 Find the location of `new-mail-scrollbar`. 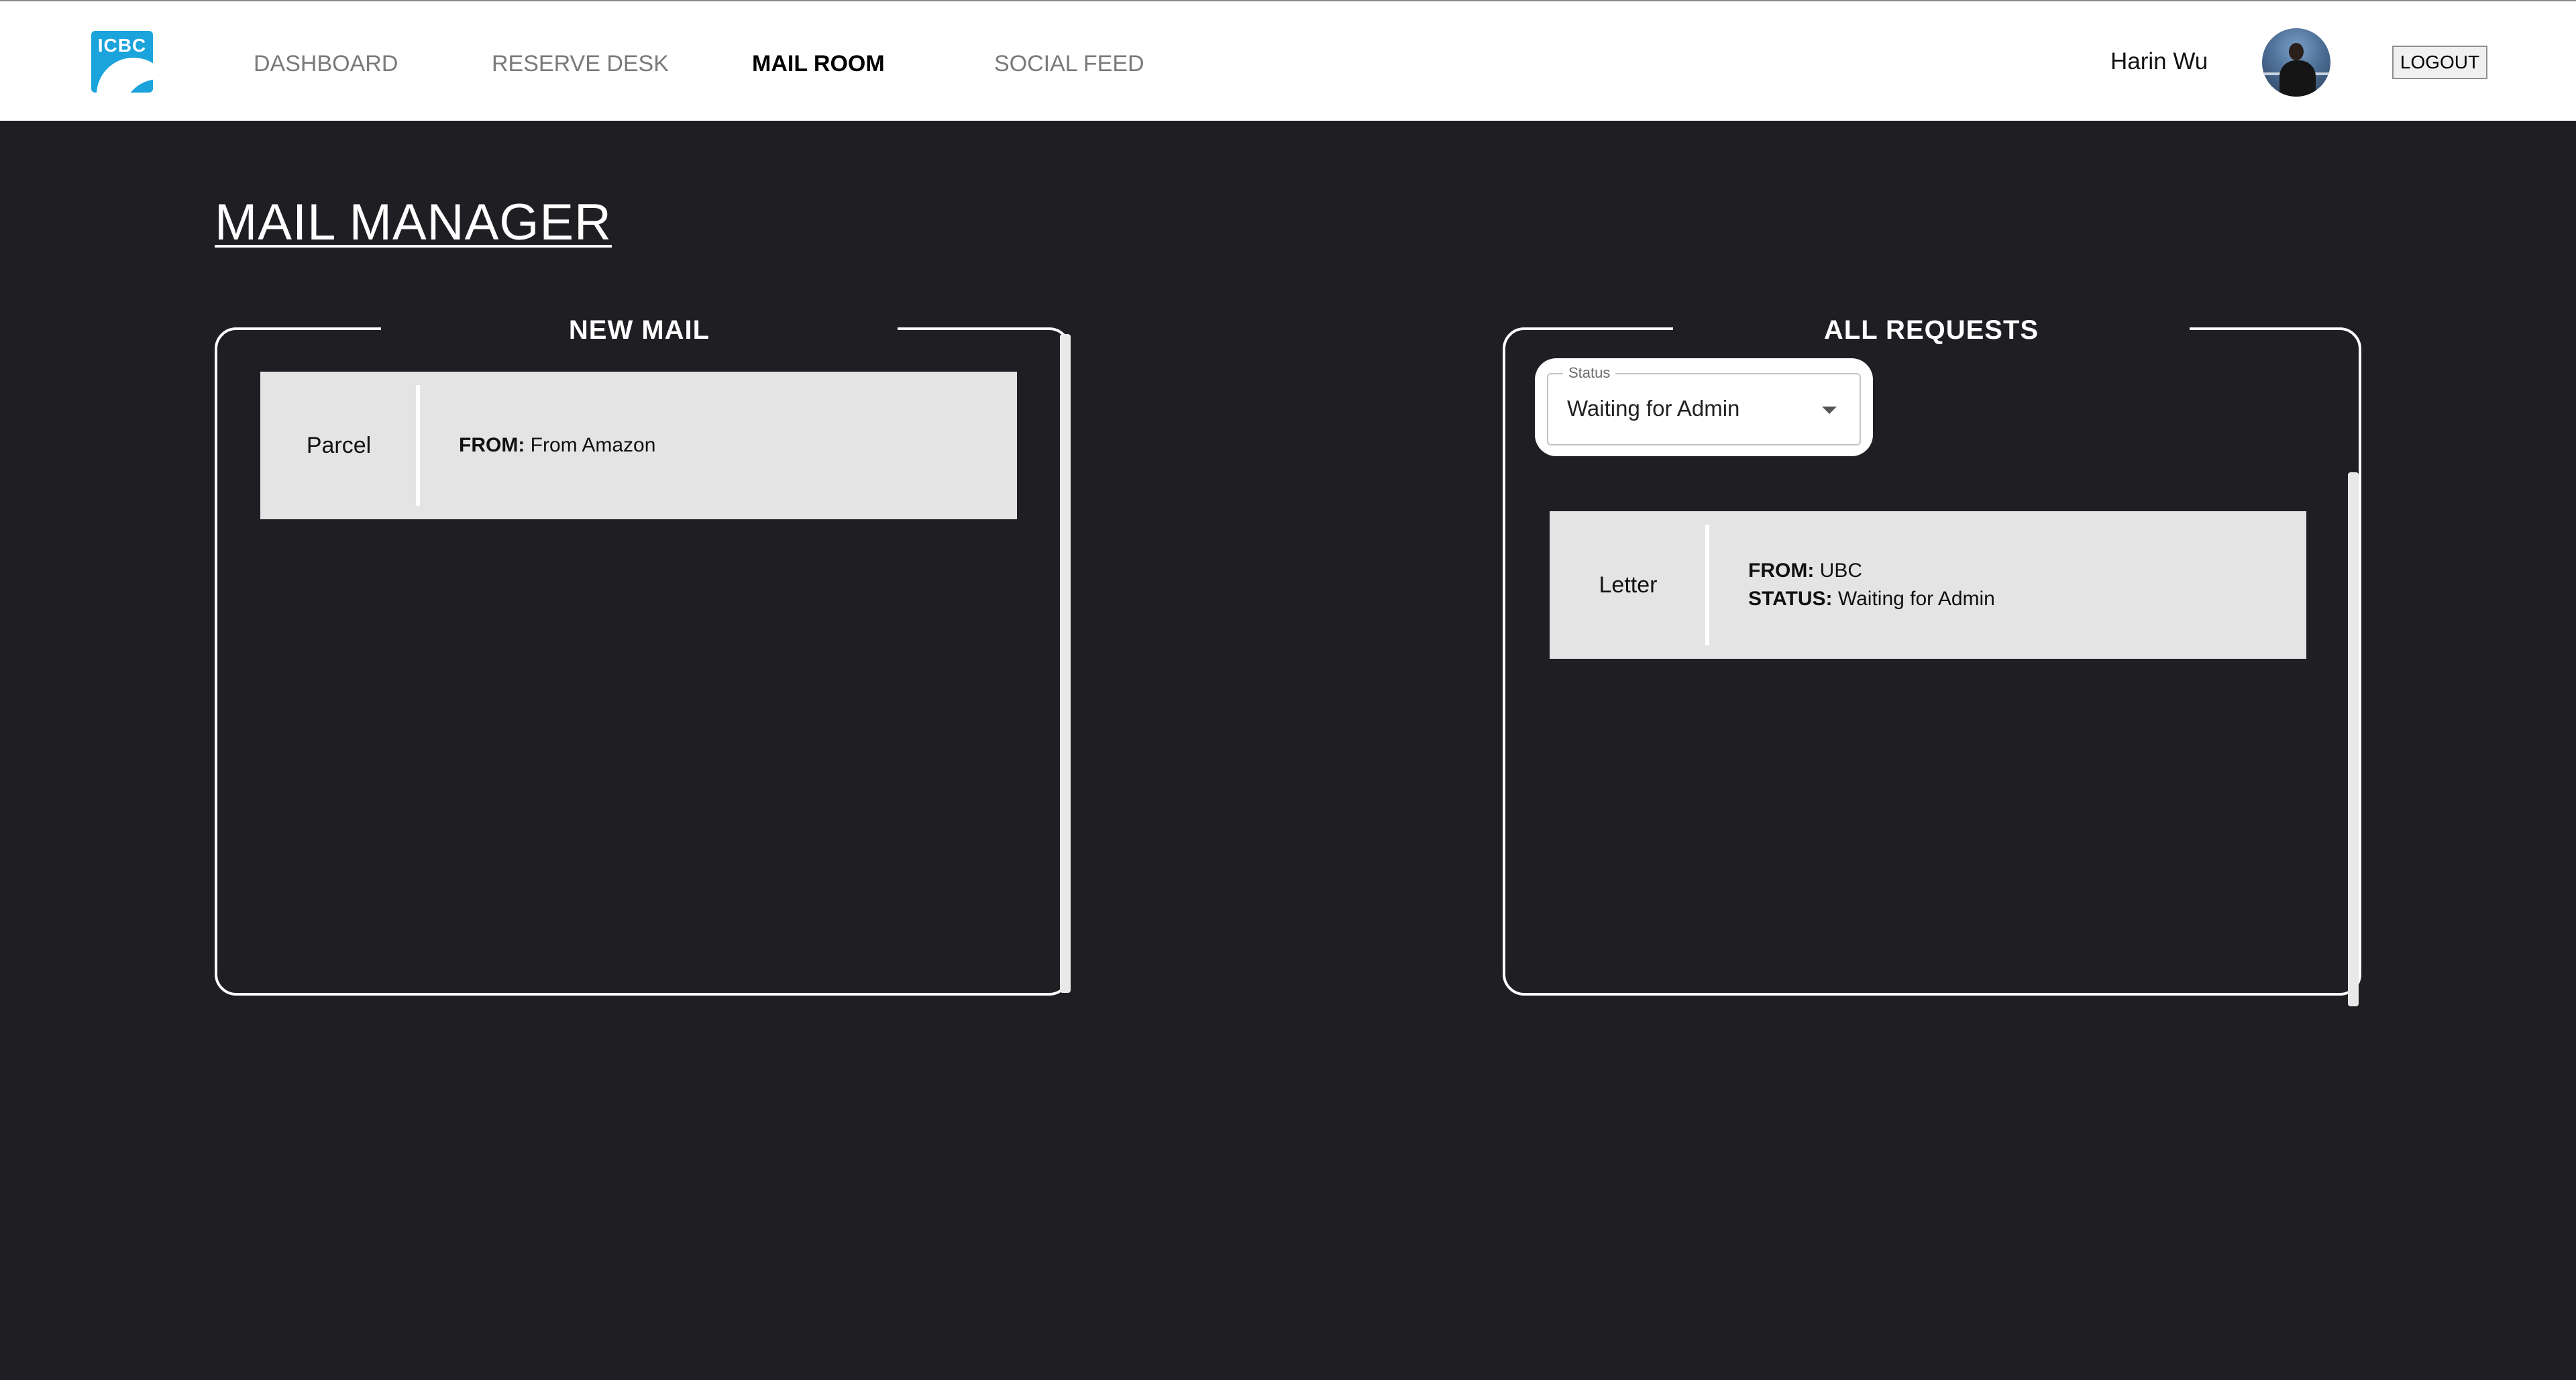

new-mail-scrollbar is located at coordinates (1065, 663).